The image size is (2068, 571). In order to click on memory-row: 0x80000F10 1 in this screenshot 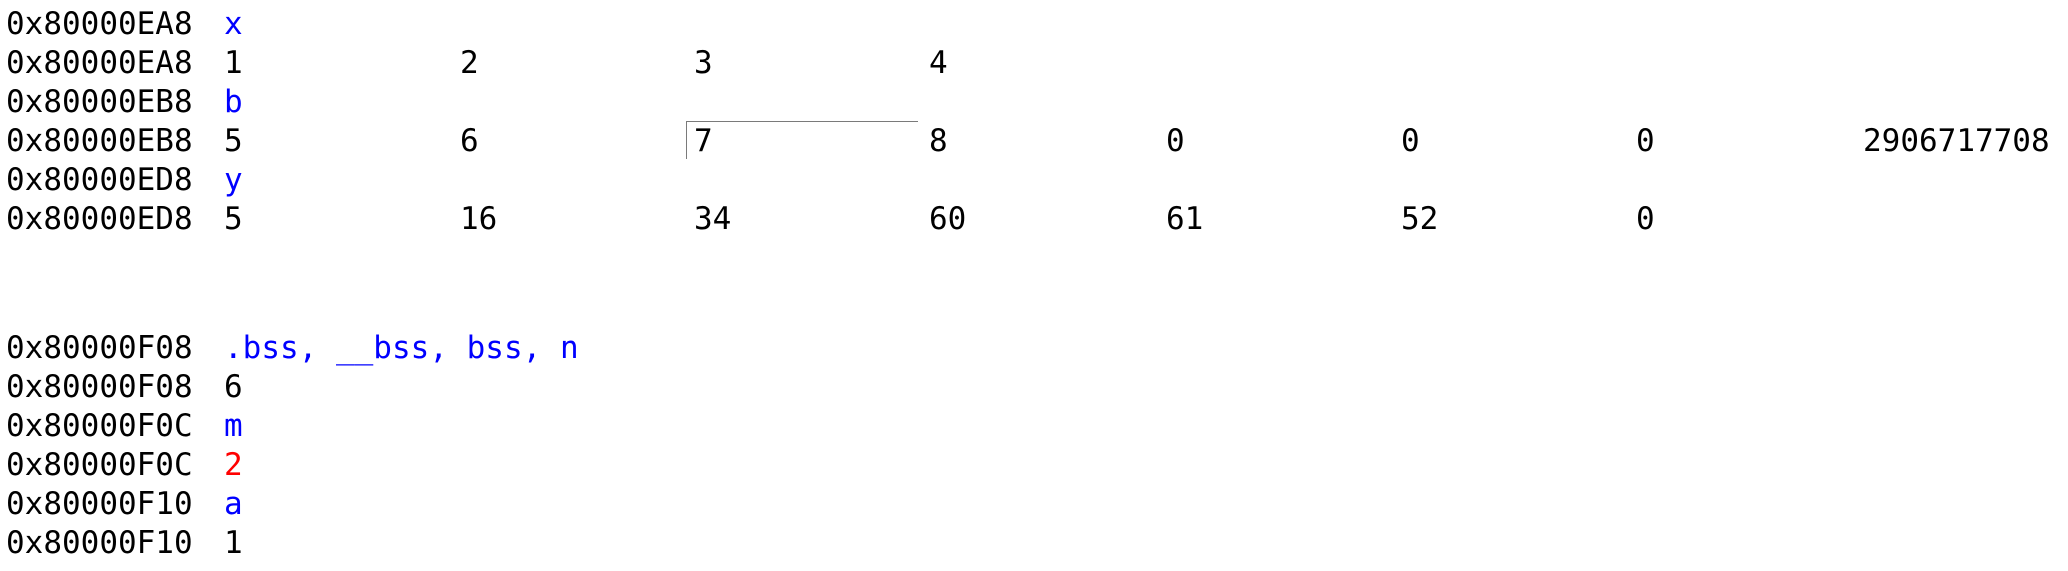, I will do `click(1036, 543)`.